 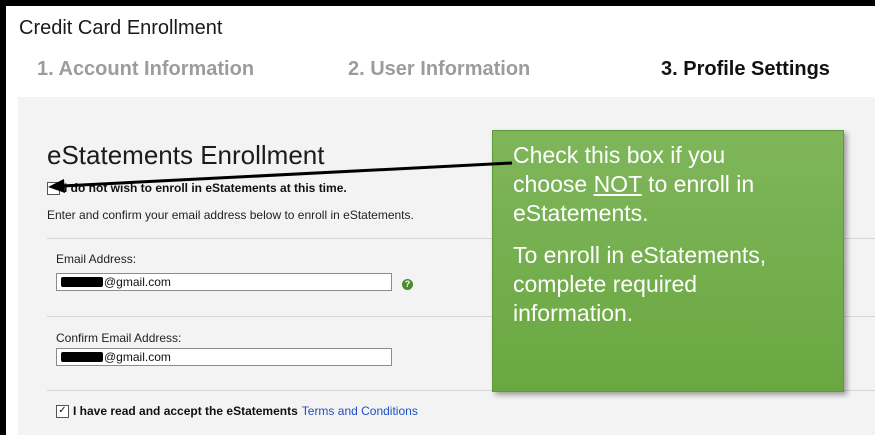 What do you see at coordinates (56, 186) in the screenshot?
I see `arrow-head` at bounding box center [56, 186].